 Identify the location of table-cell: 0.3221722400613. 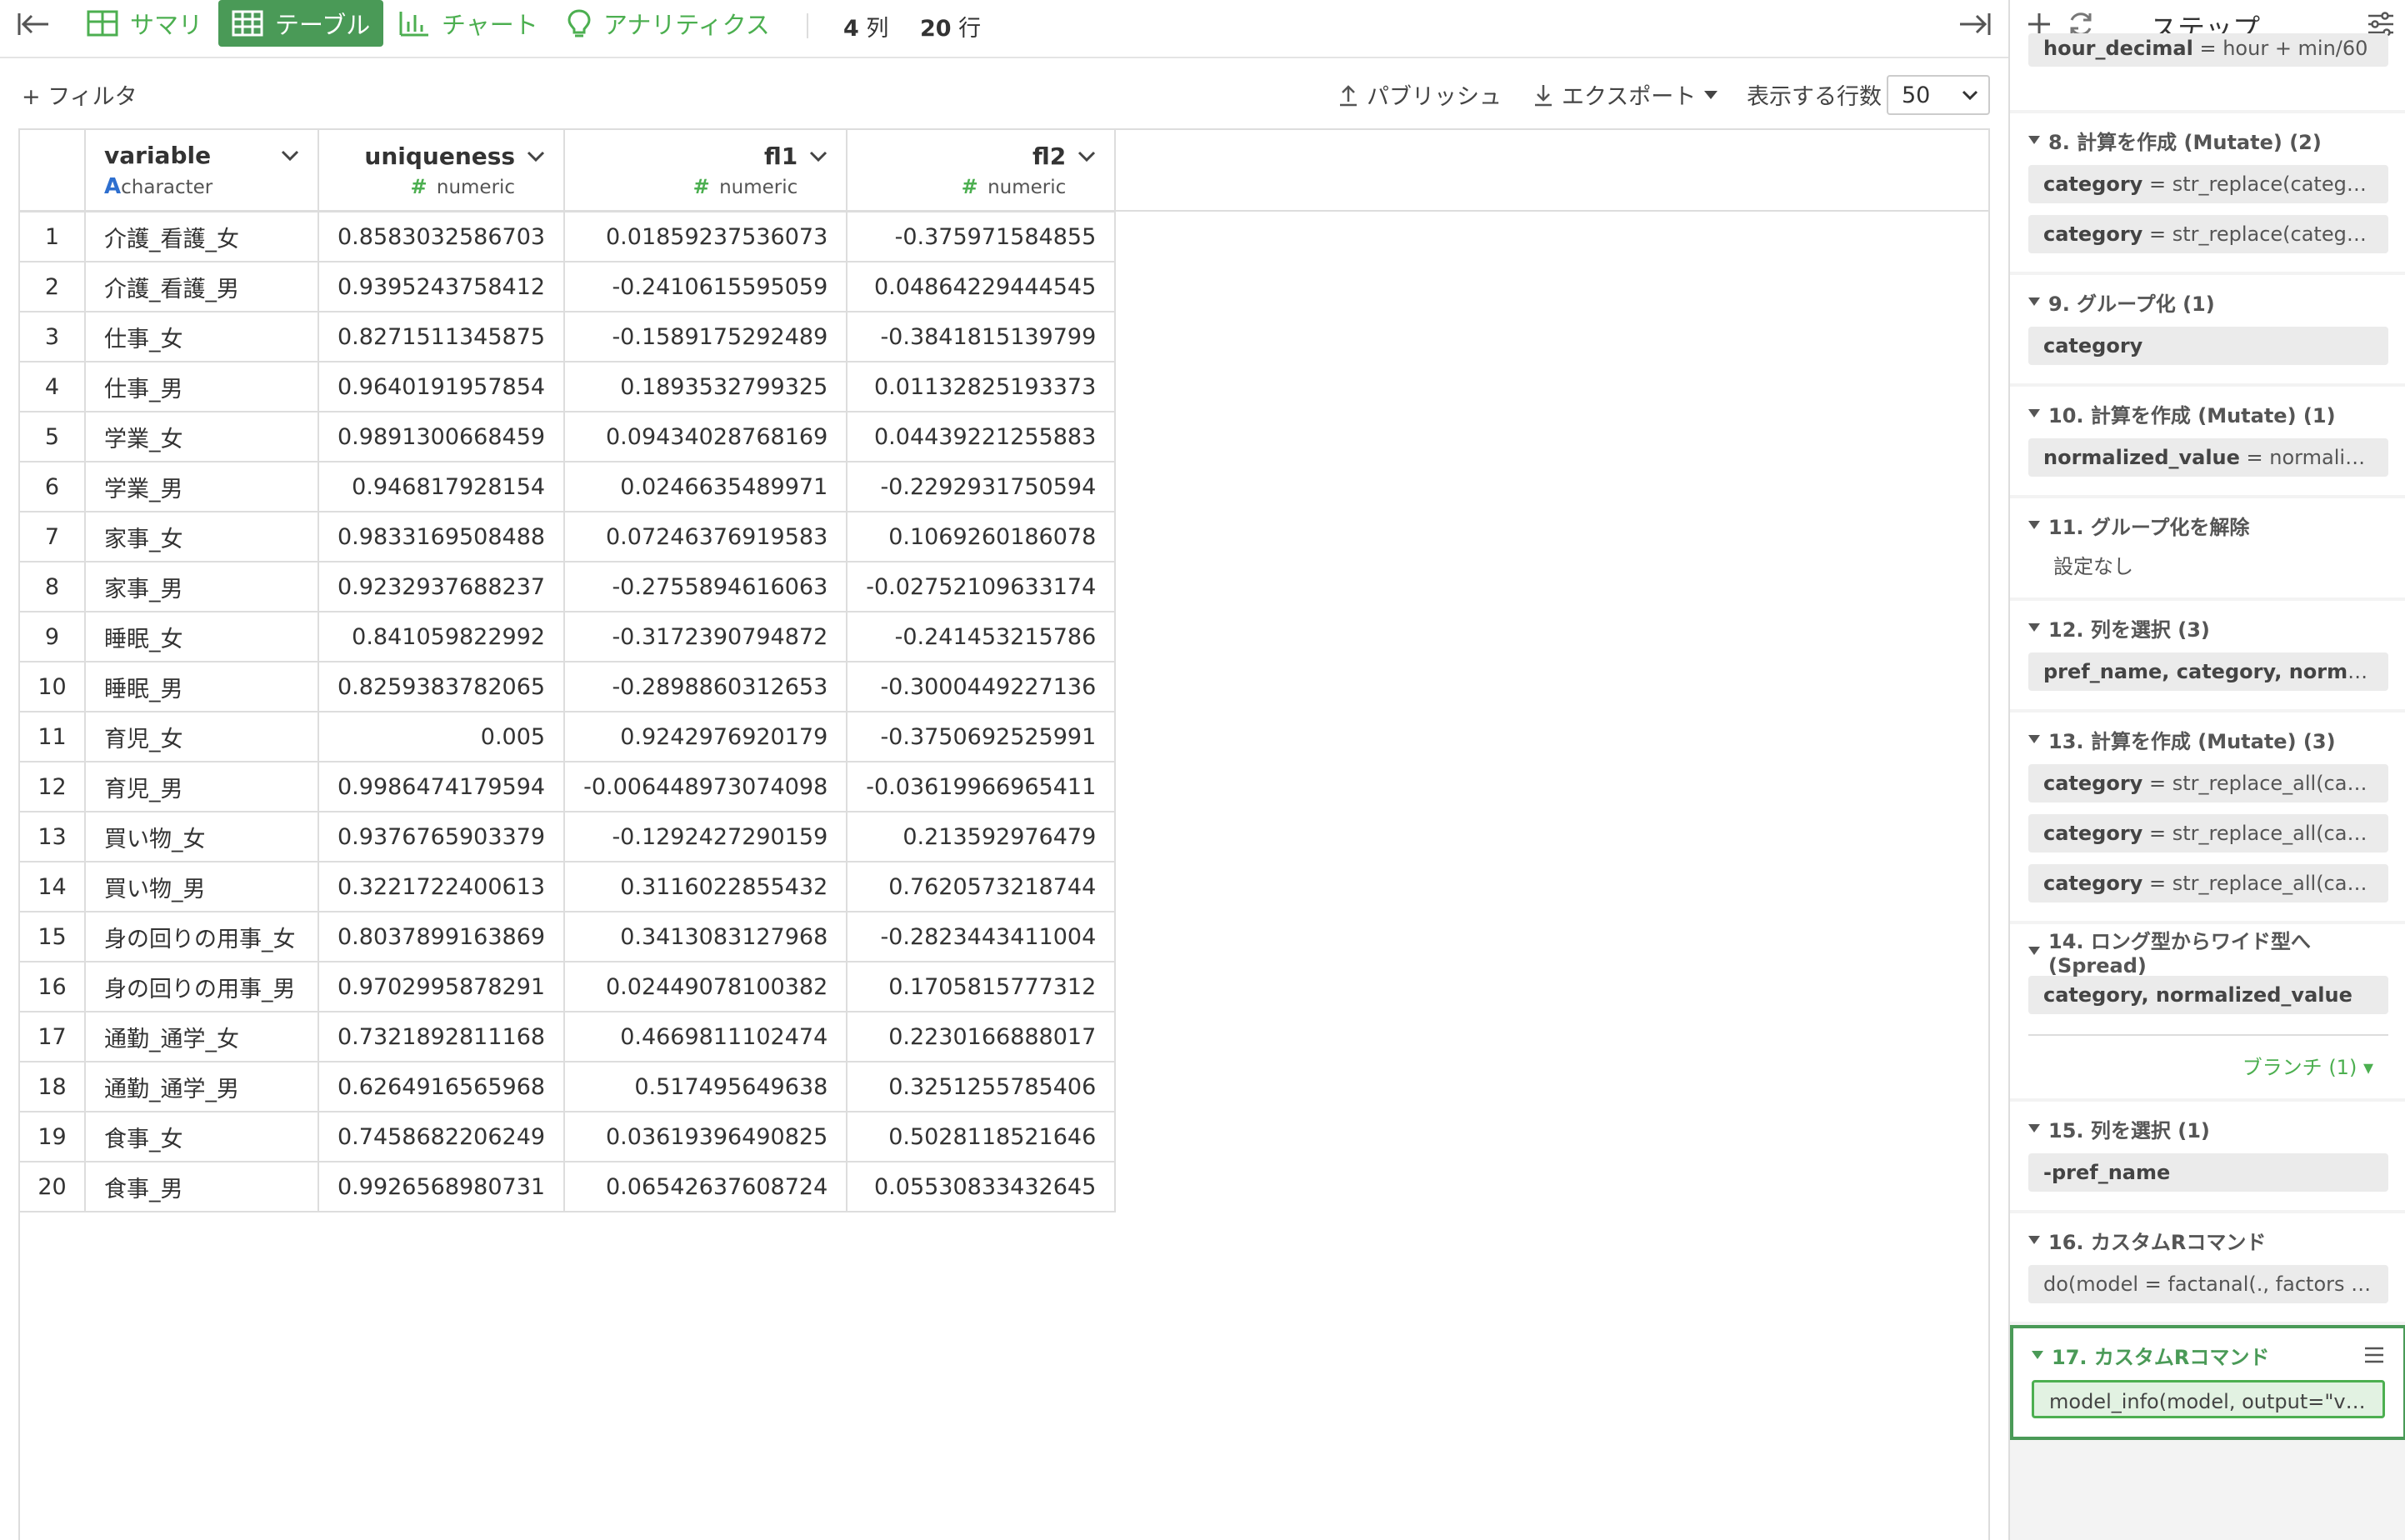
(442, 887).